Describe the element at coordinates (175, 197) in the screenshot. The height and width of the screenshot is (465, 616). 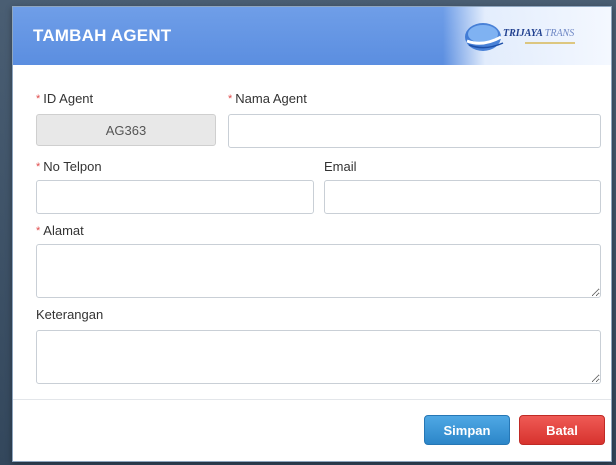
I see `no-telpon-field` at that location.